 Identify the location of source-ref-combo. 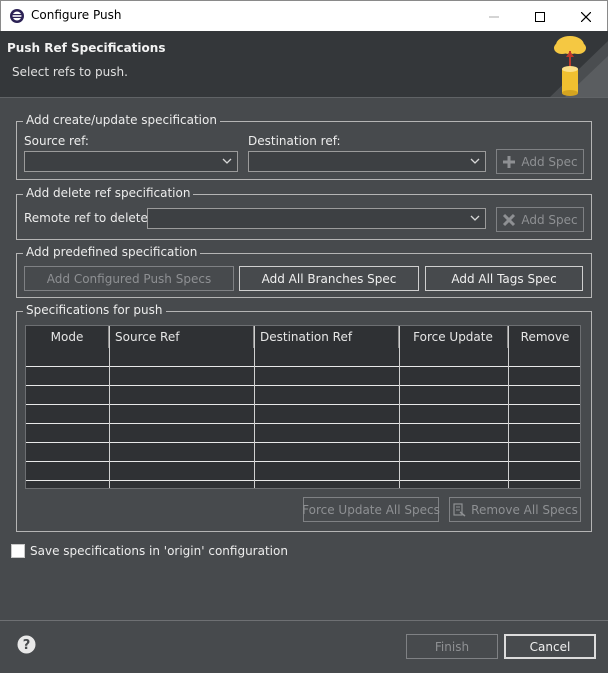
(131, 161).